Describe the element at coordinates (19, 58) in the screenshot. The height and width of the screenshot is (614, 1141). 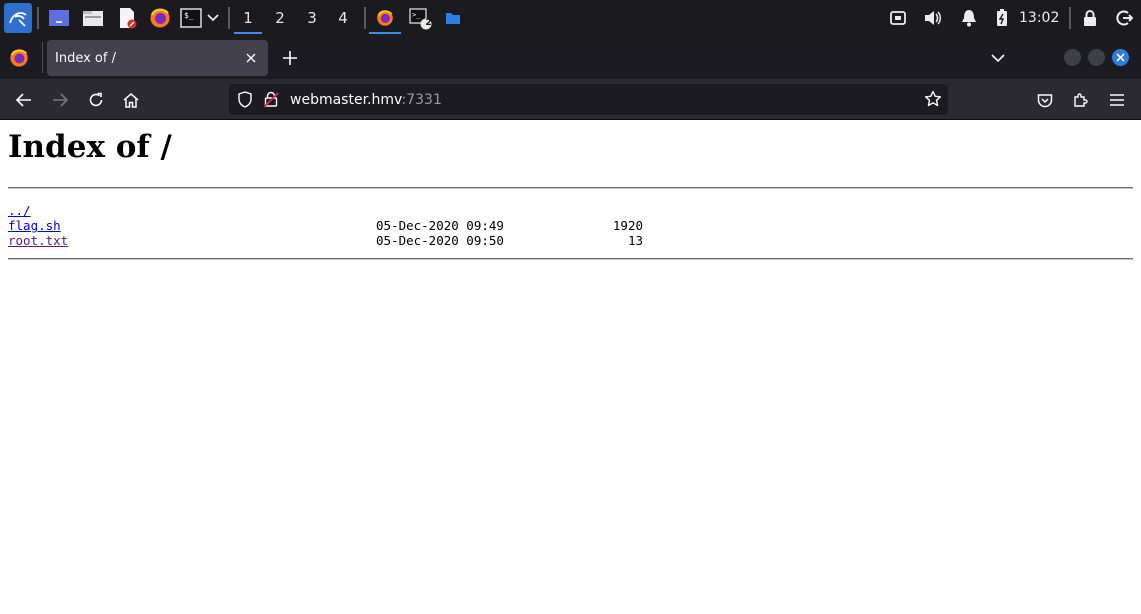
I see `firefox-view-icon` at that location.